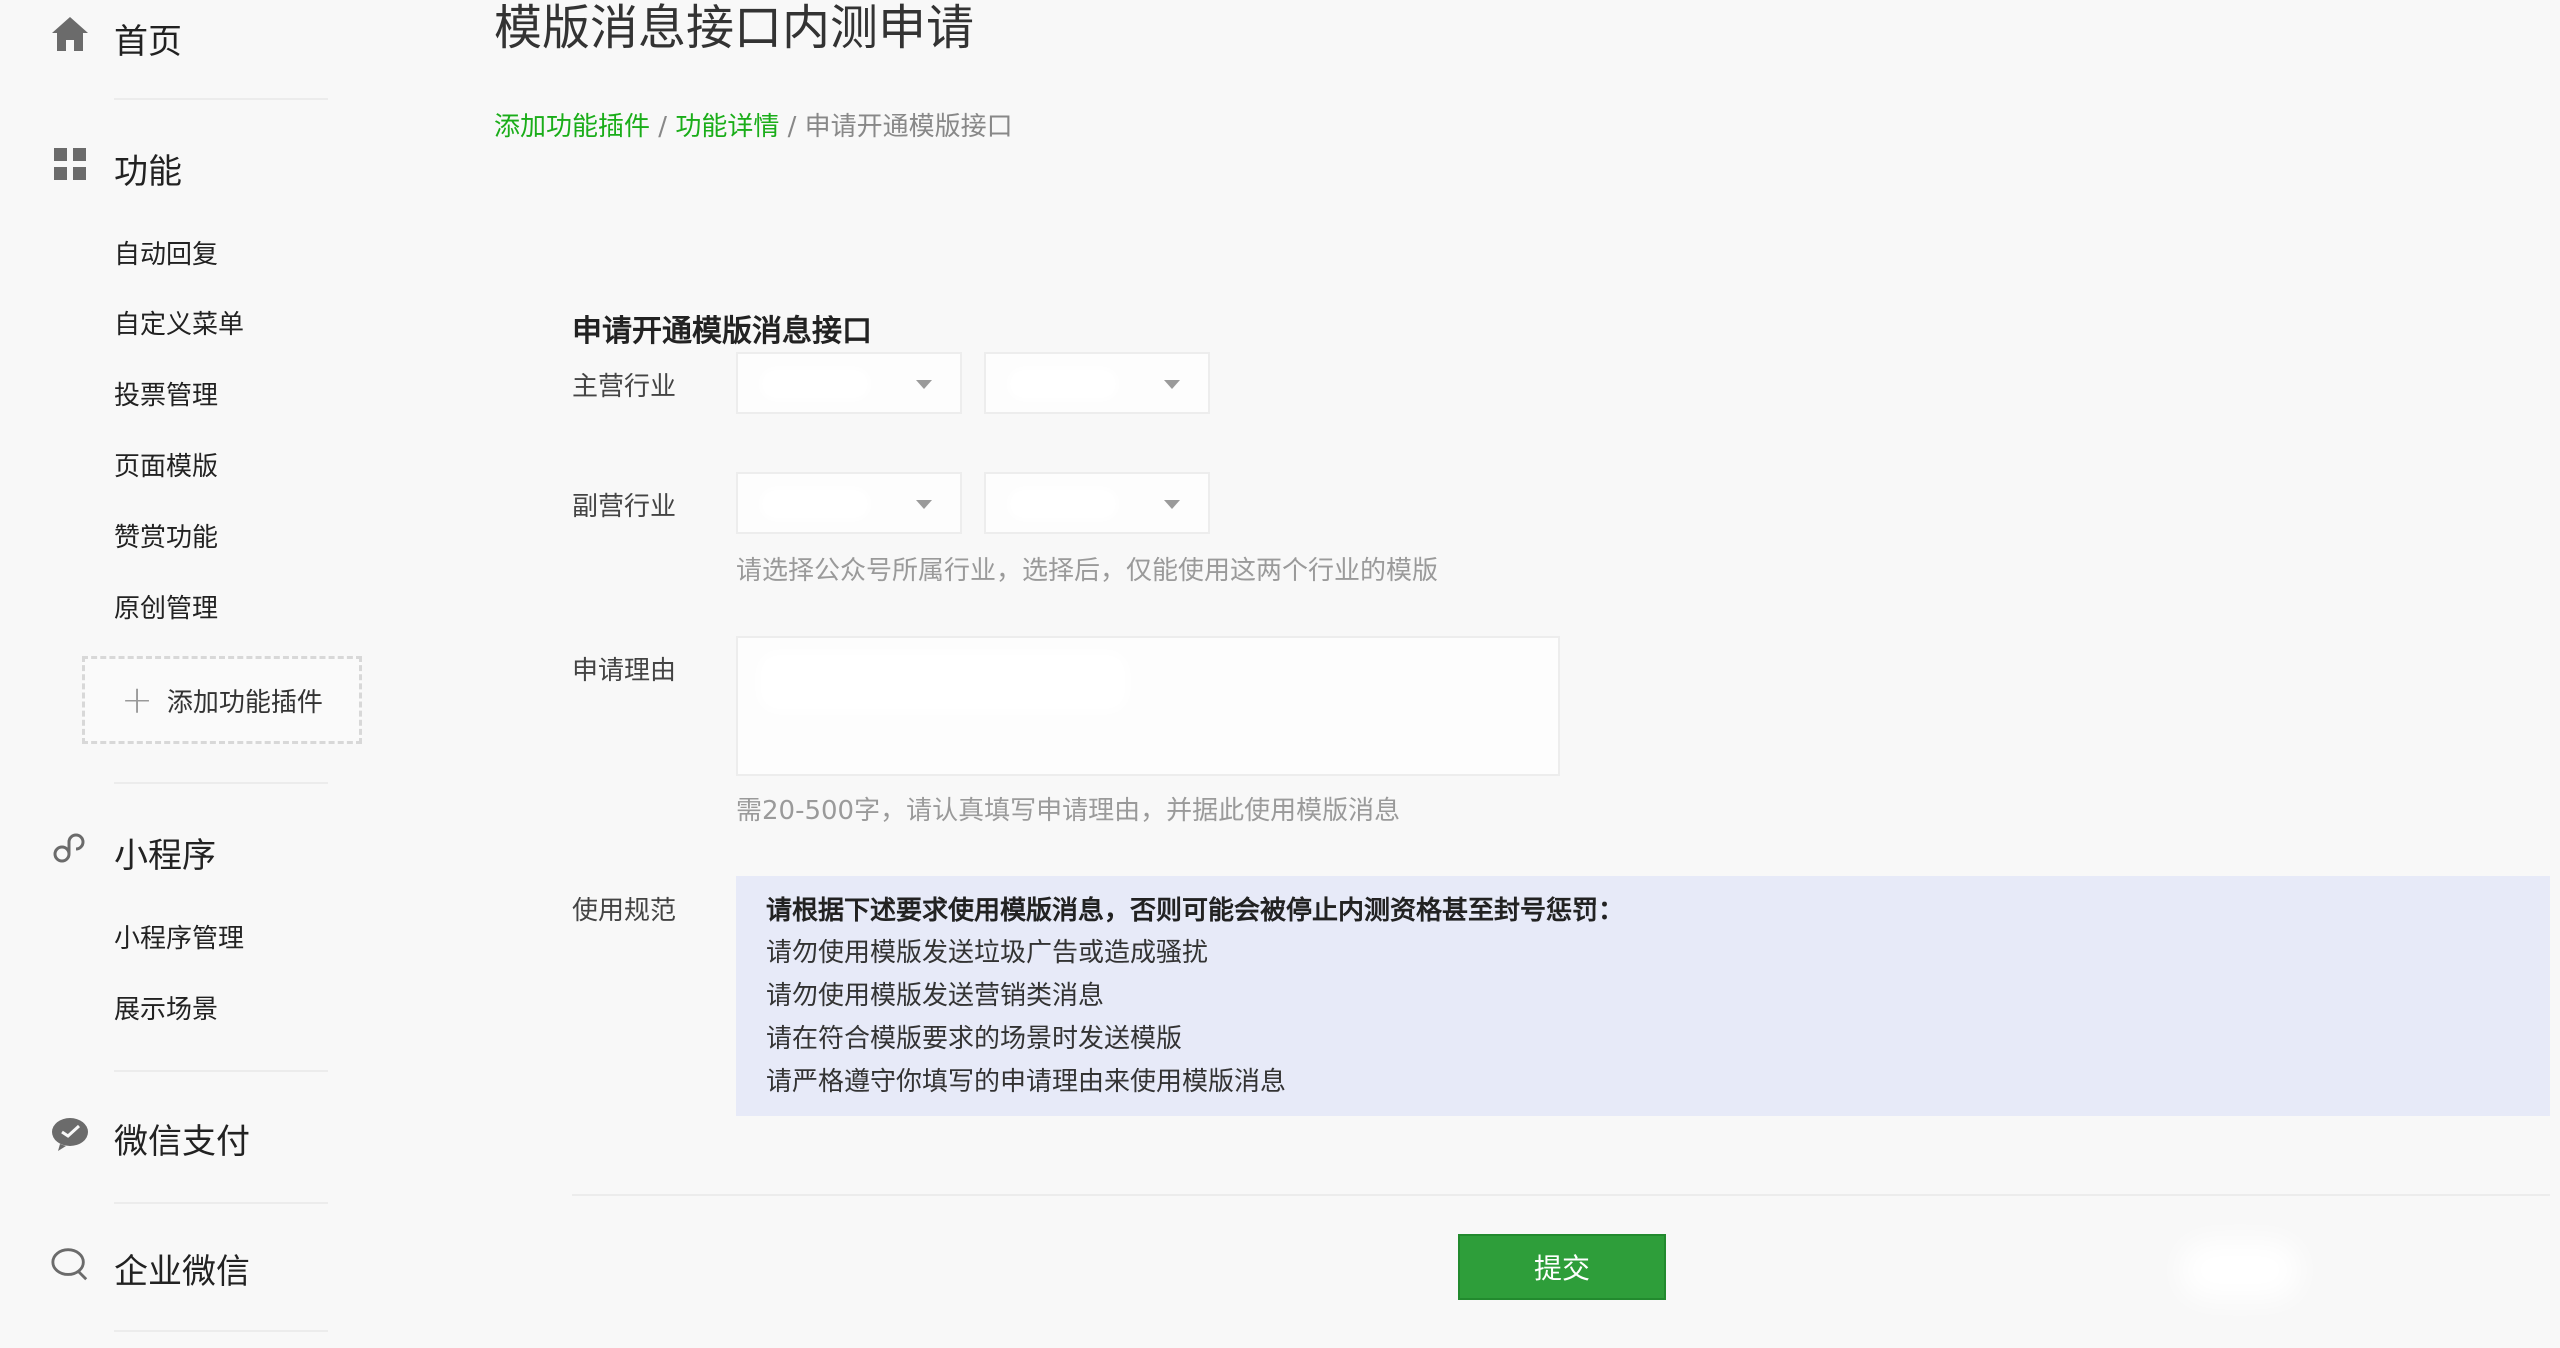  I want to click on reason-hint: 需20-500字，请认真填写申请理由，并据此使用模版消息, so click(1068, 811).